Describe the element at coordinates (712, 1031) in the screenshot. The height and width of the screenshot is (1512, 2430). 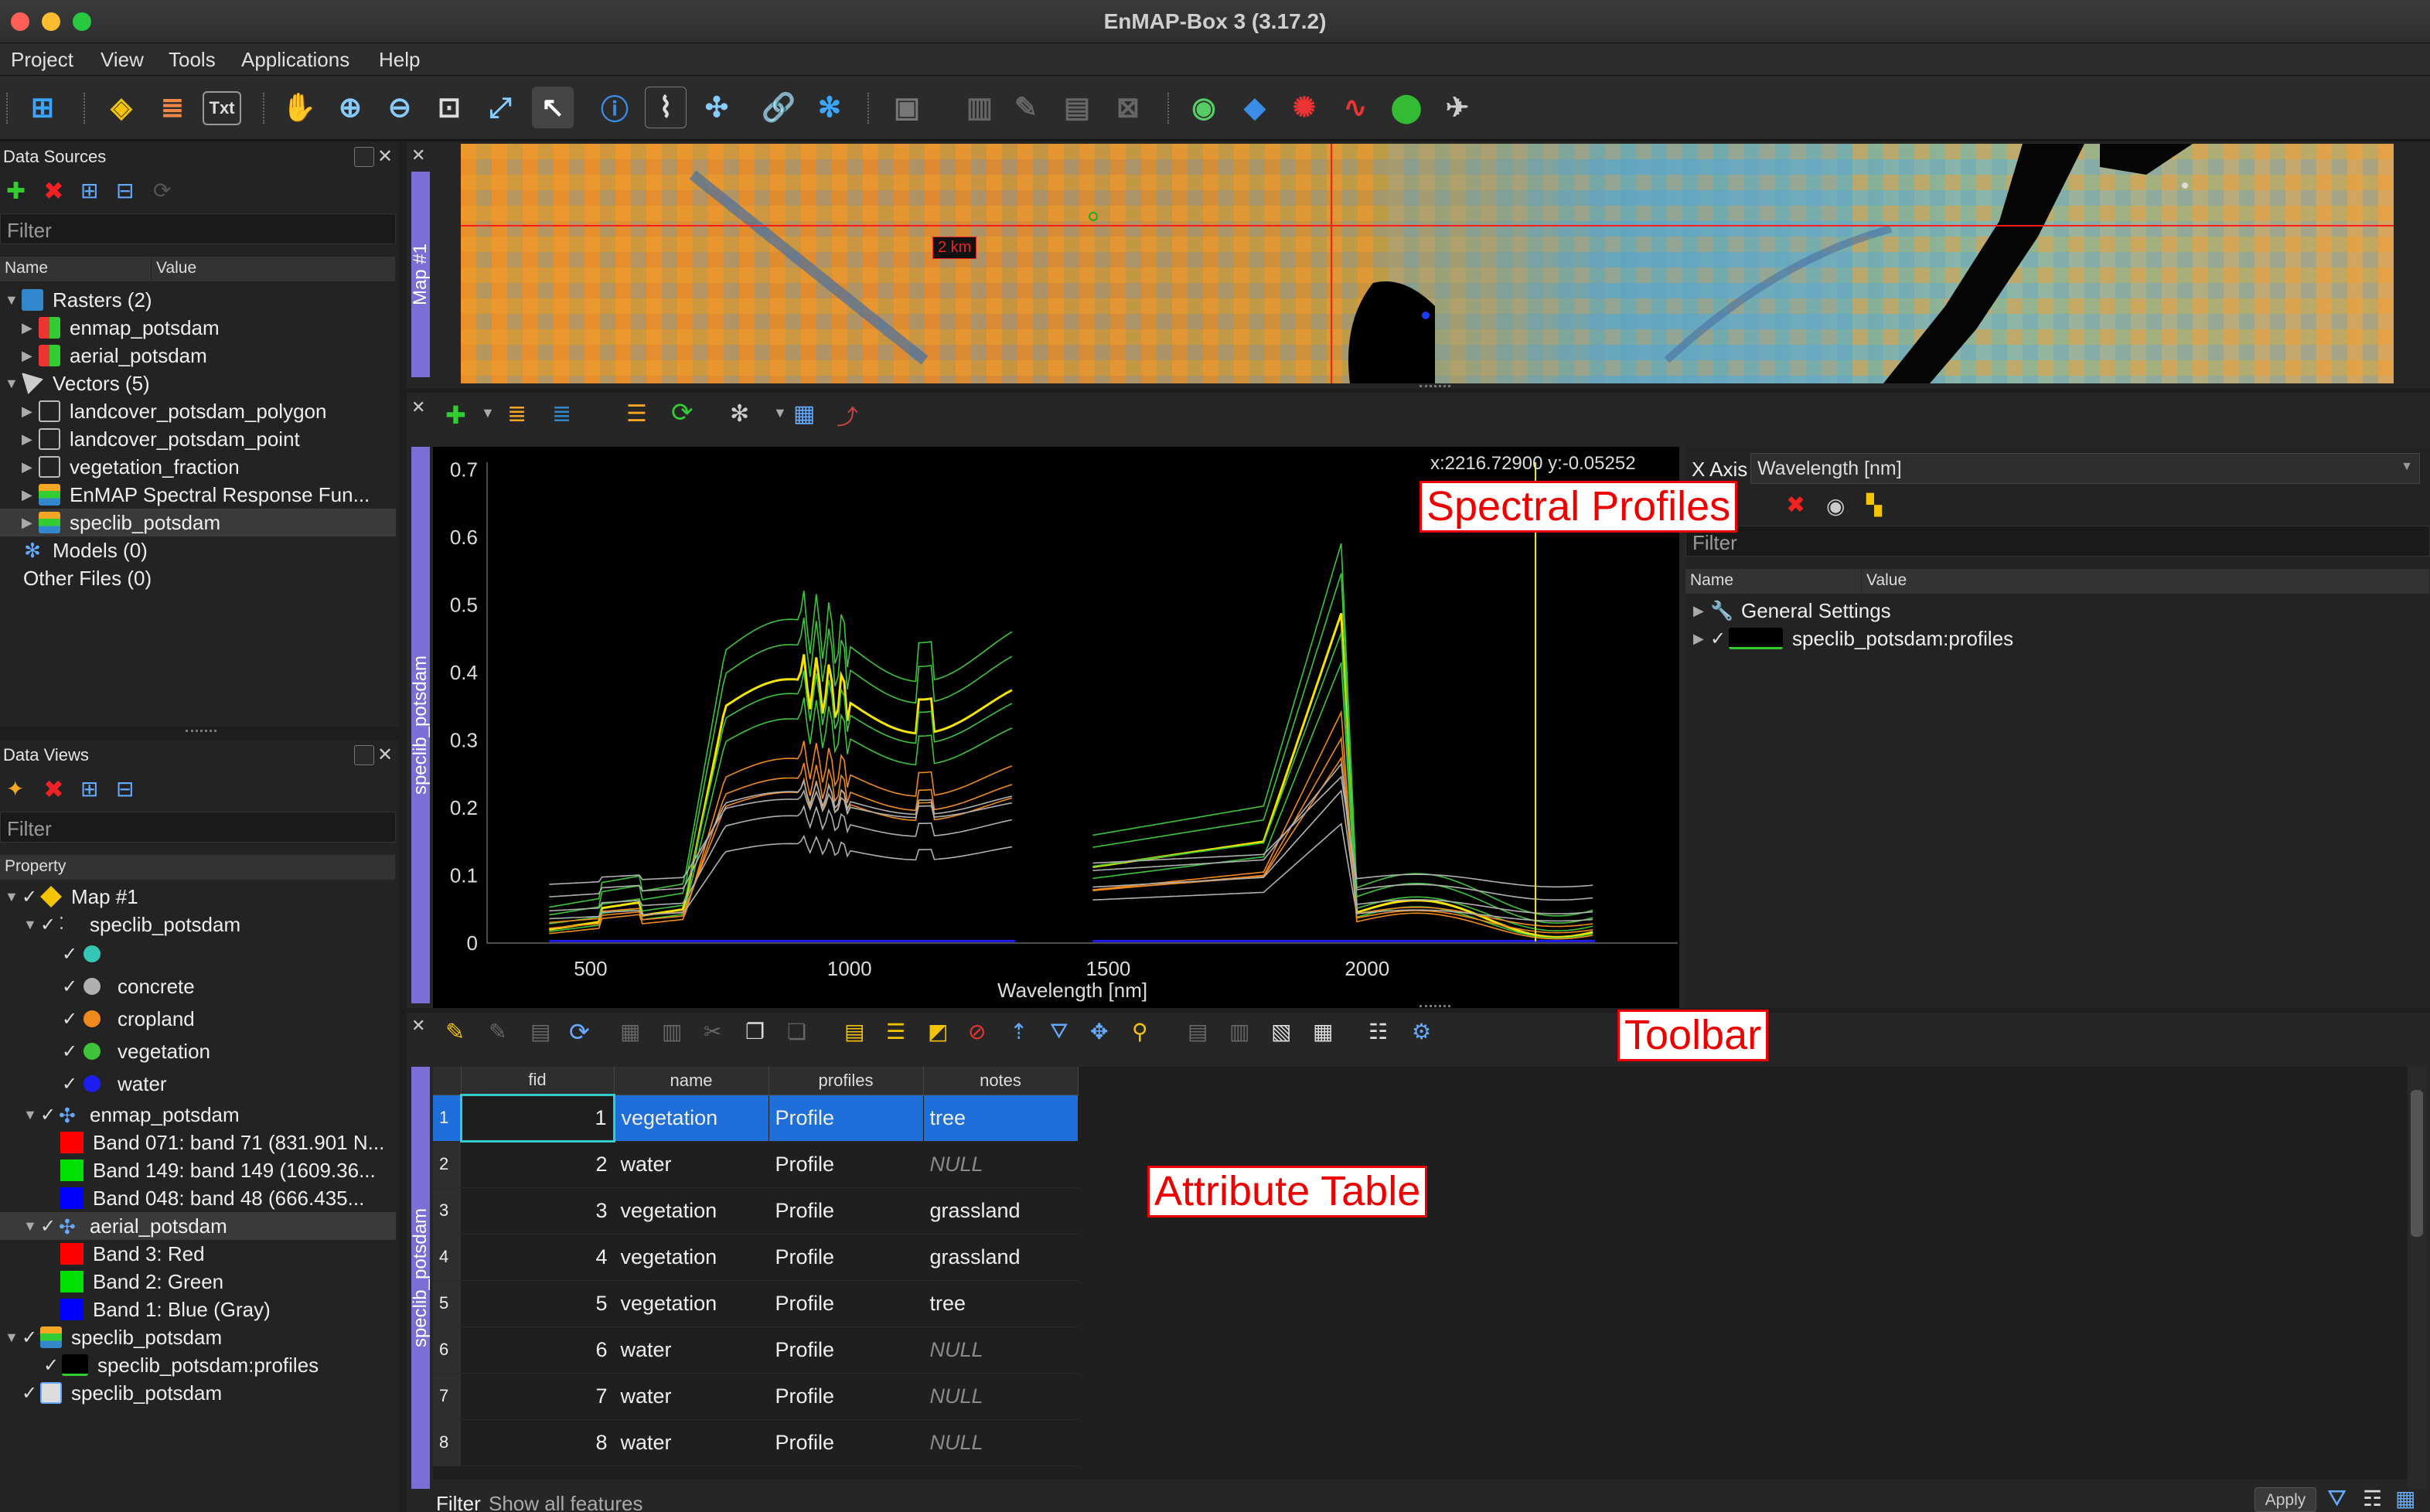
I see `cut-icon: ✂` at that location.